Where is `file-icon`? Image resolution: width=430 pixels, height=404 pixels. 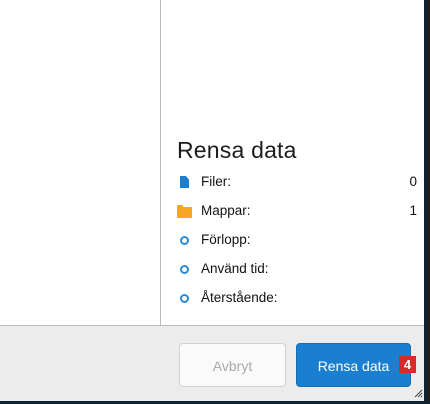 file-icon is located at coordinates (184, 182).